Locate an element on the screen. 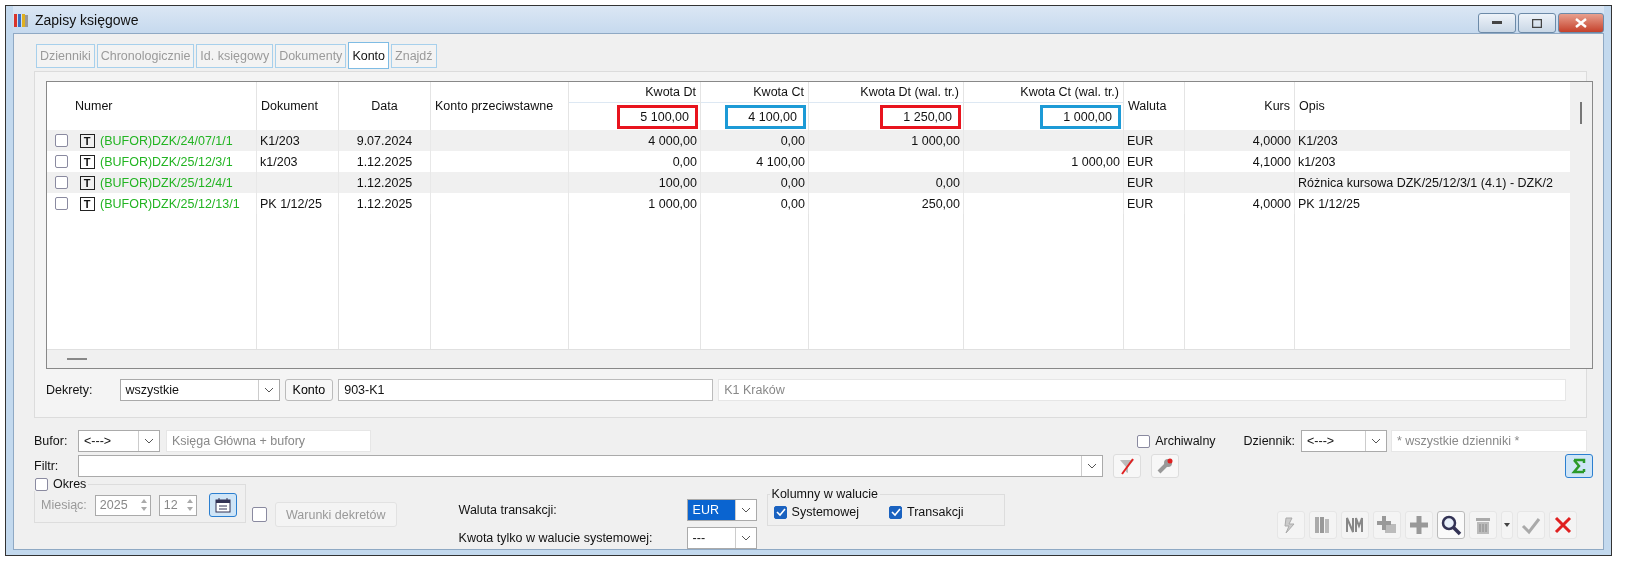 The image size is (1626, 566). wrench-icon is located at coordinates (1165, 466).